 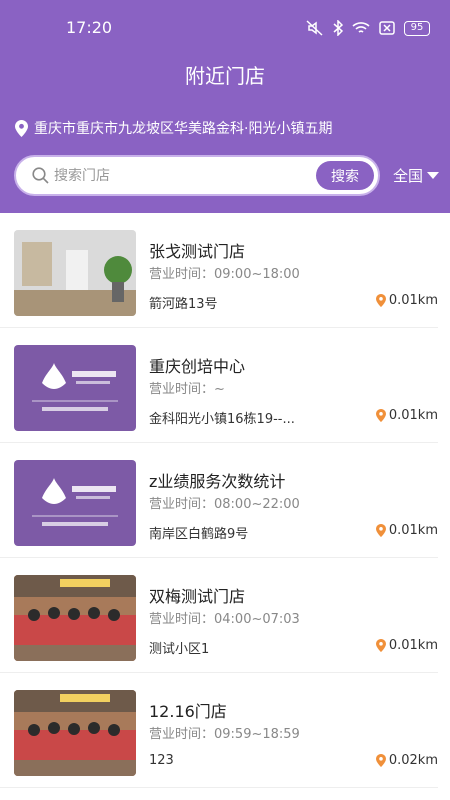 I want to click on store-hours: 营业时间：08:00~22:00, so click(x=224, y=504).